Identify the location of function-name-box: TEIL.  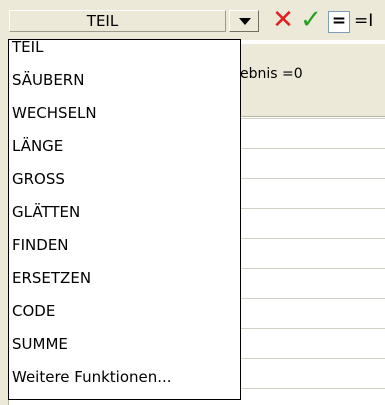
(117, 21).